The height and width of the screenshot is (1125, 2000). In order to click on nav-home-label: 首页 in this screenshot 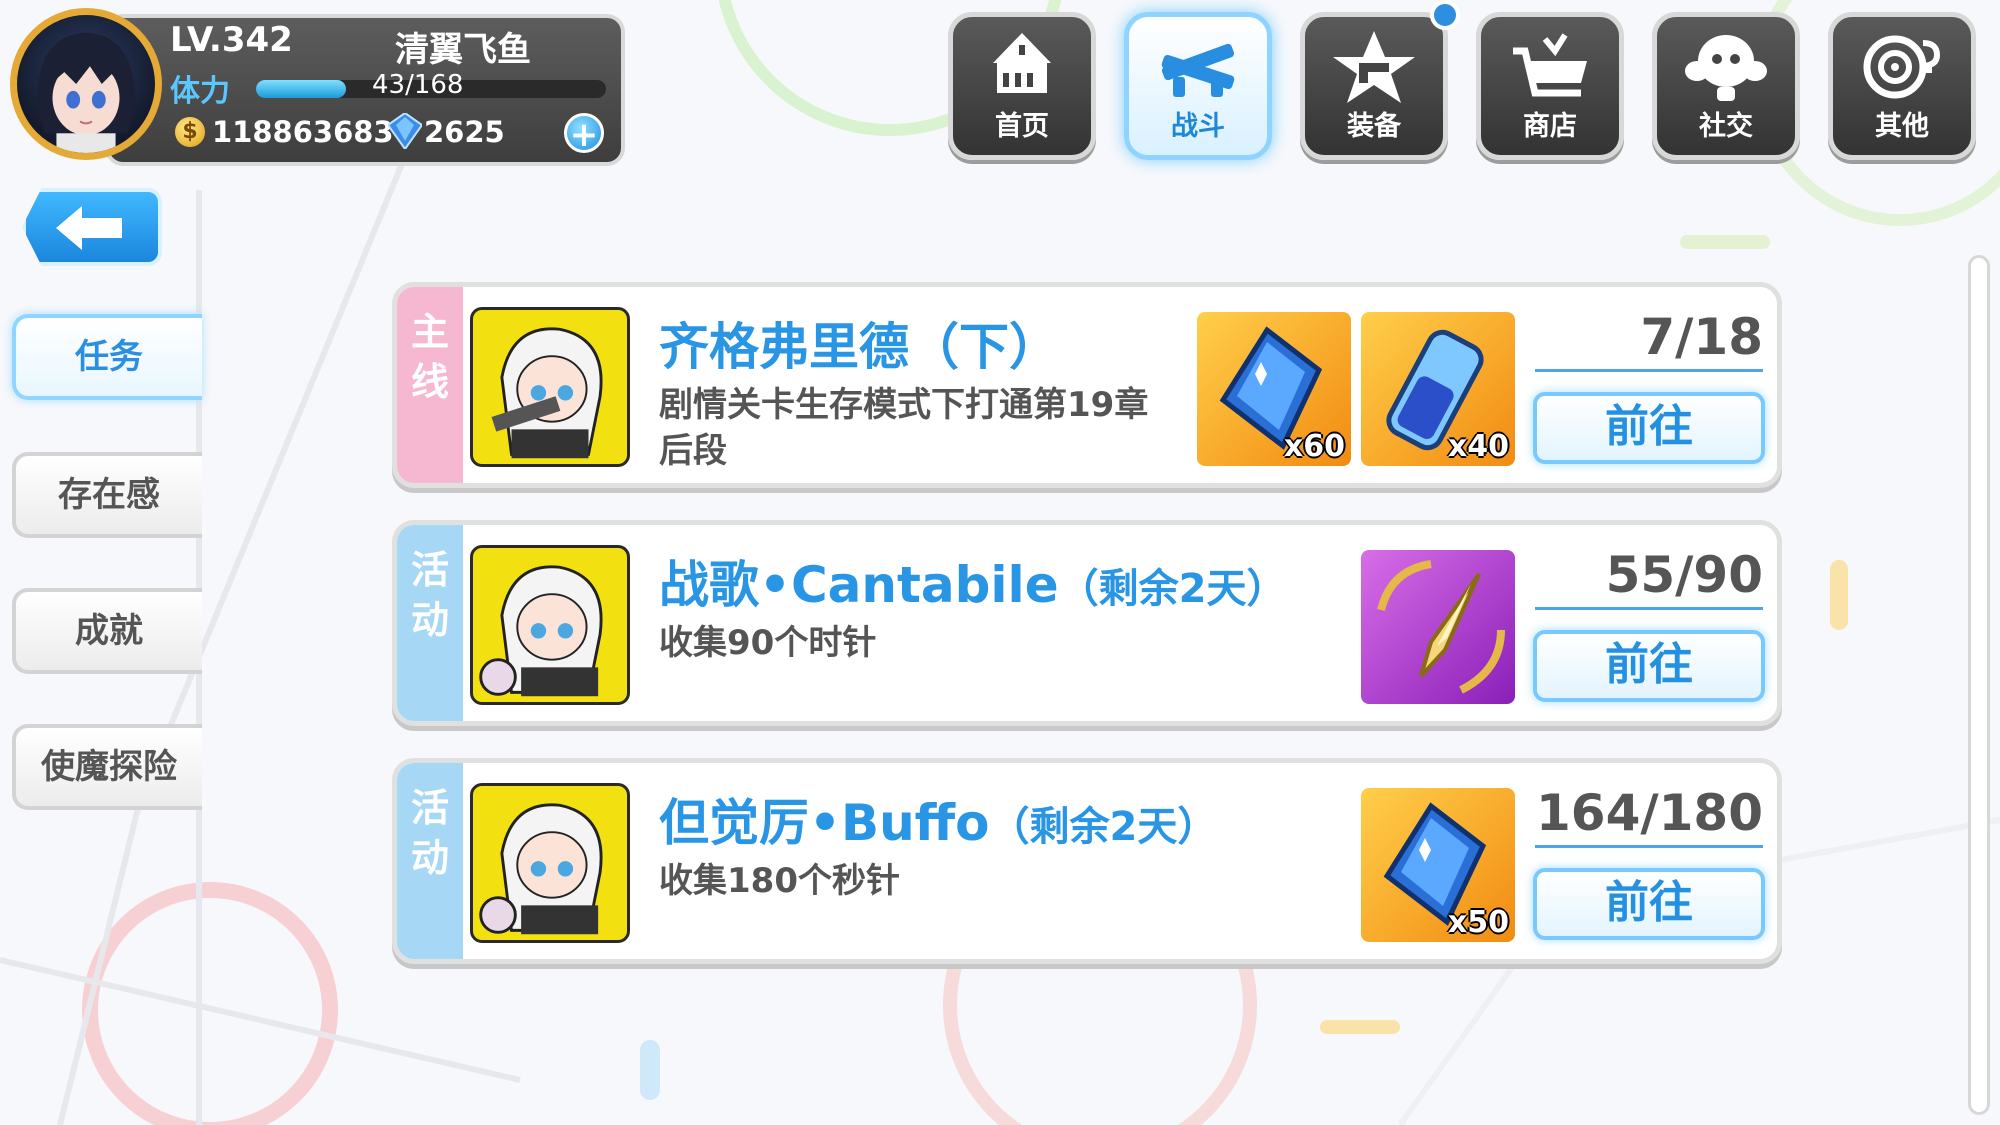, I will do `click(1022, 126)`.